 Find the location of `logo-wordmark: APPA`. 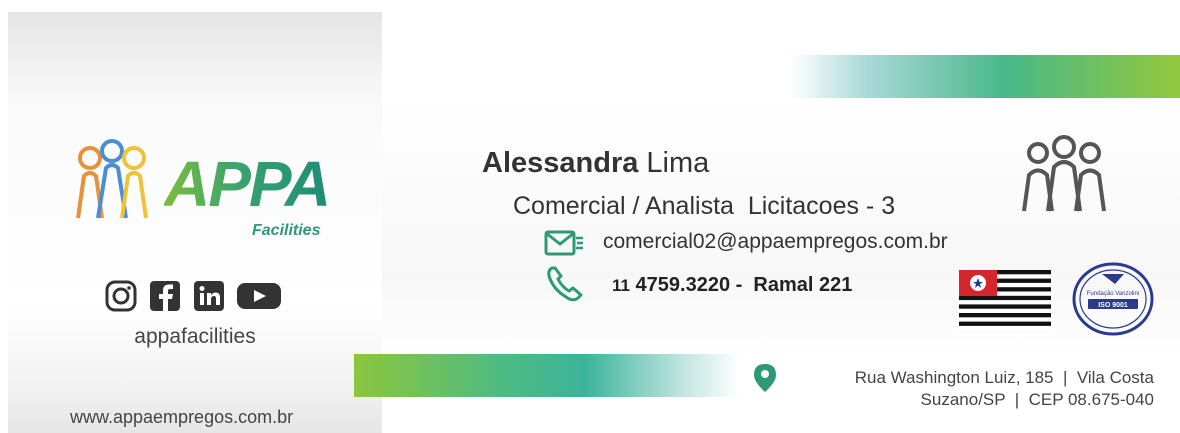

logo-wordmark: APPA is located at coordinates (247, 184).